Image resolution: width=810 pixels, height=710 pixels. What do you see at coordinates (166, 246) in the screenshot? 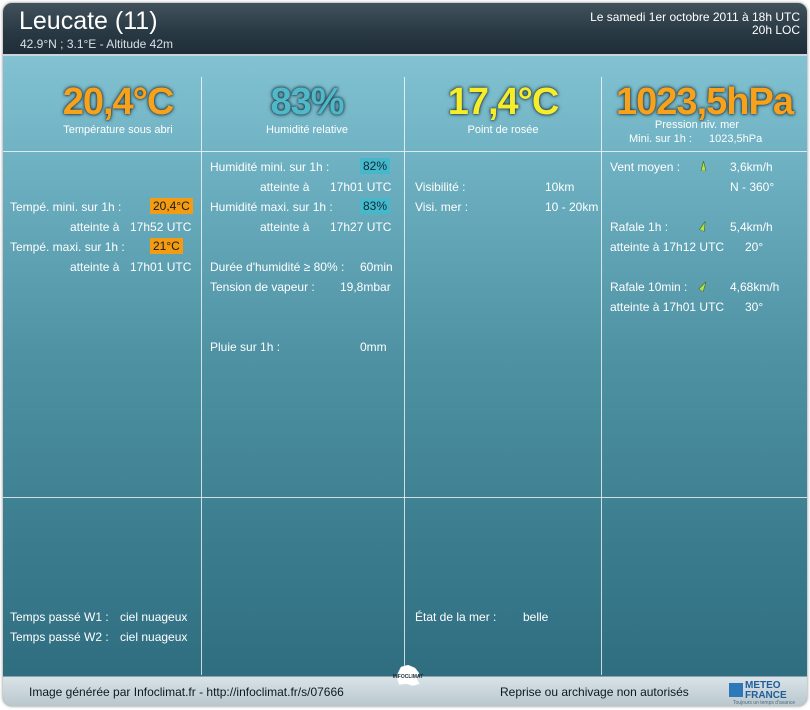
I see `temp-max-value: 21°C` at bounding box center [166, 246].